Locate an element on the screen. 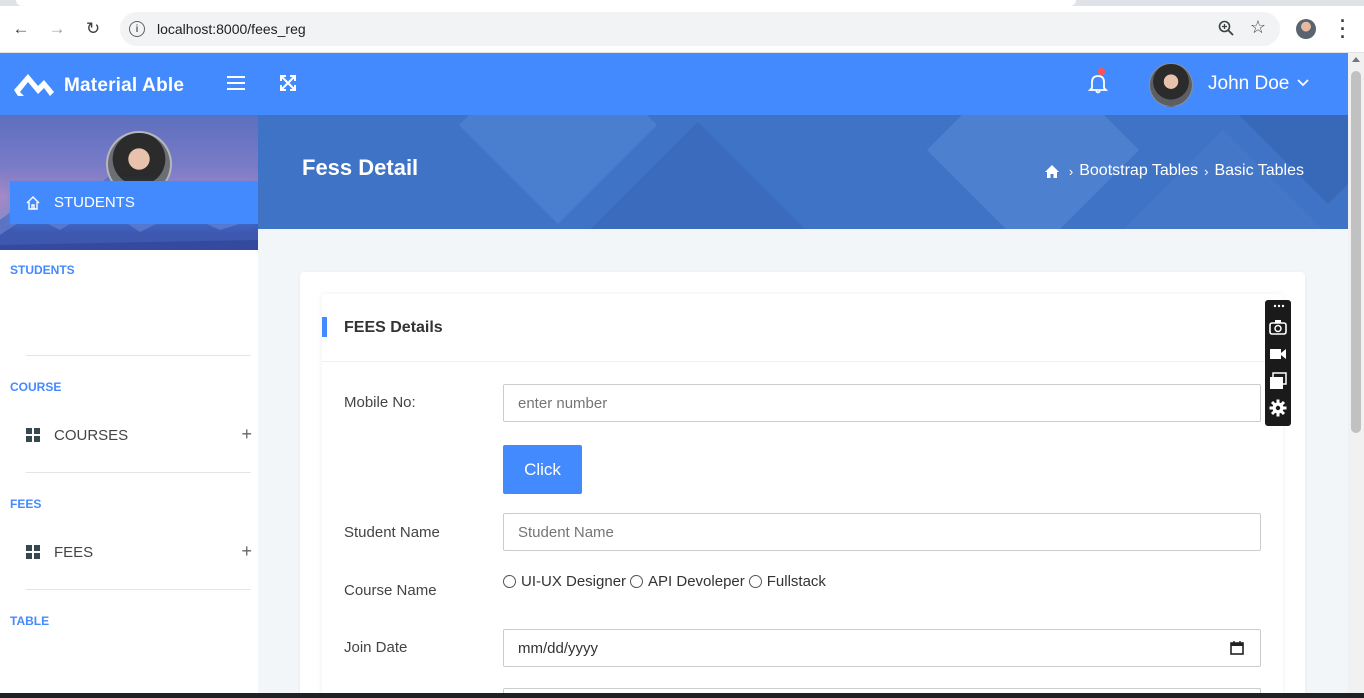 This screenshot has height=698, width=1364. course-name-label: Course Name is located at coordinates (390, 590).